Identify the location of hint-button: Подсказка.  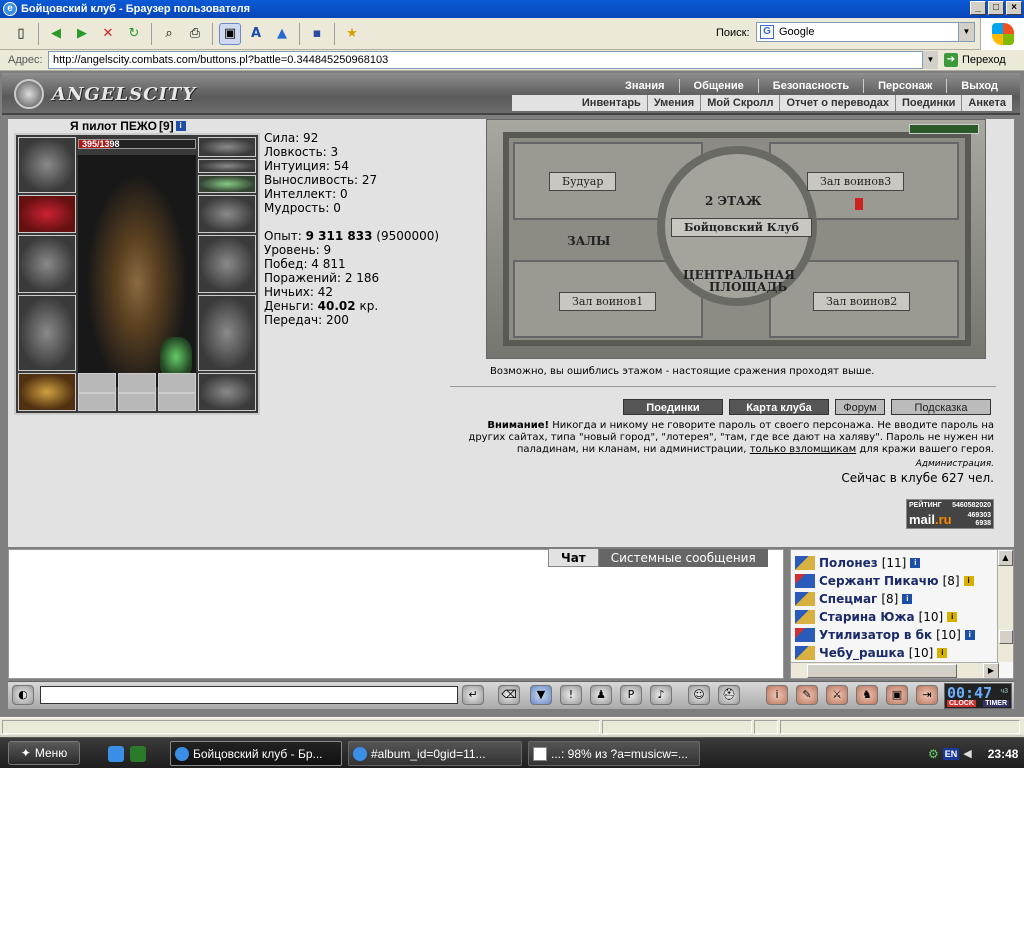
(941, 407).